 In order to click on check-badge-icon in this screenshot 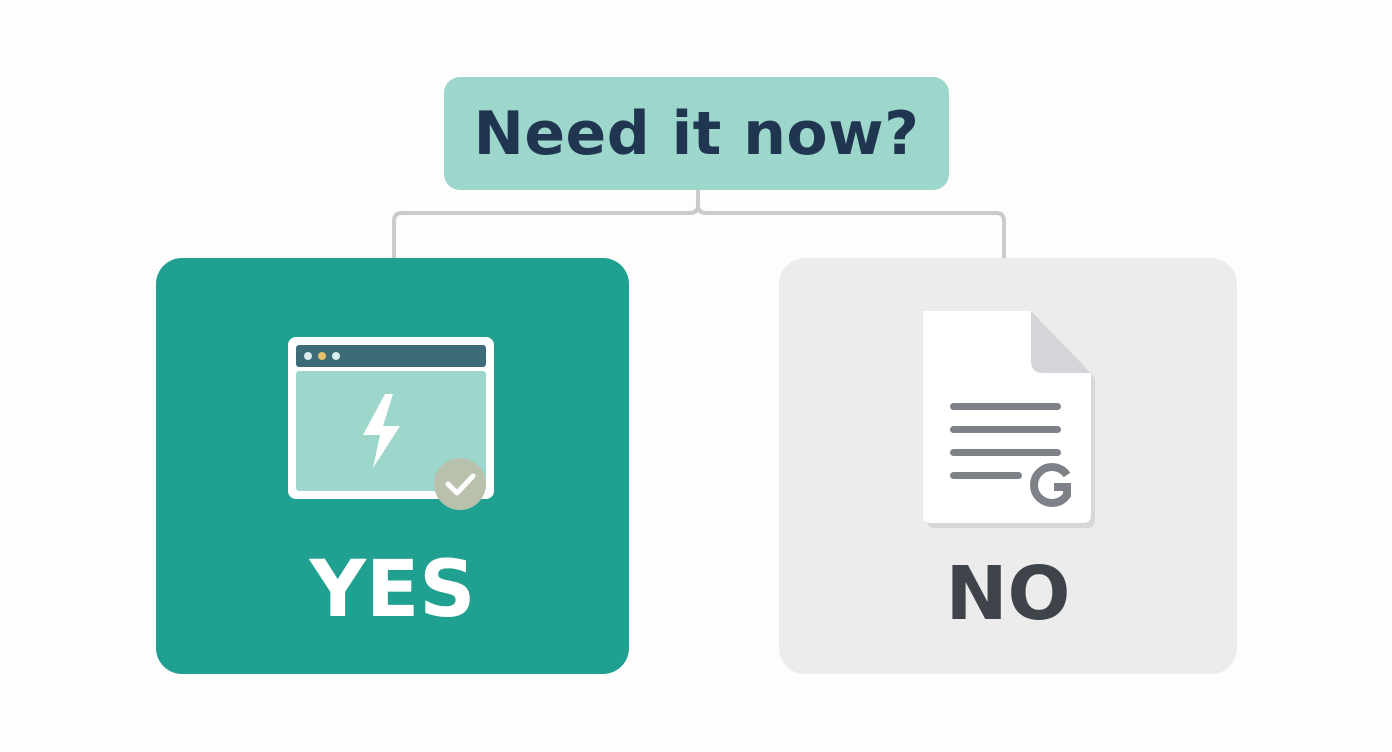, I will do `click(460, 484)`.